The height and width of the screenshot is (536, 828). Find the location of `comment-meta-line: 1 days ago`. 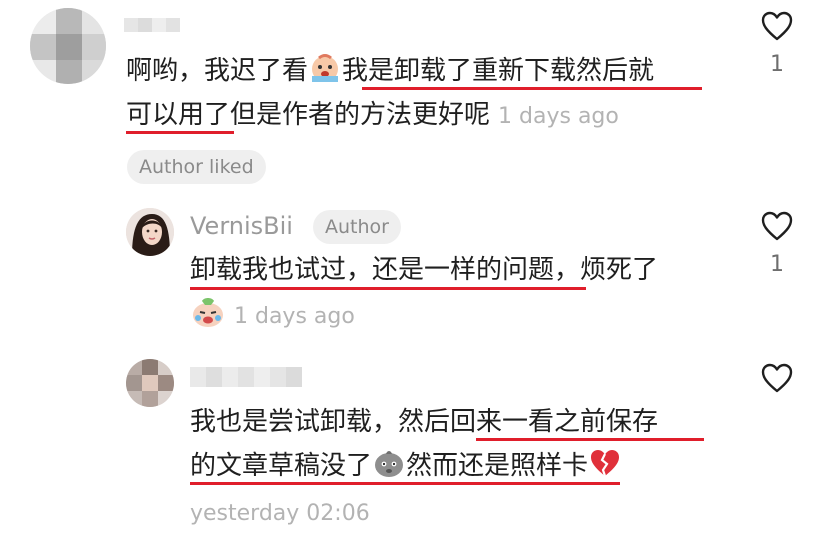

comment-meta-line: 1 days ago is located at coordinates (272, 317).